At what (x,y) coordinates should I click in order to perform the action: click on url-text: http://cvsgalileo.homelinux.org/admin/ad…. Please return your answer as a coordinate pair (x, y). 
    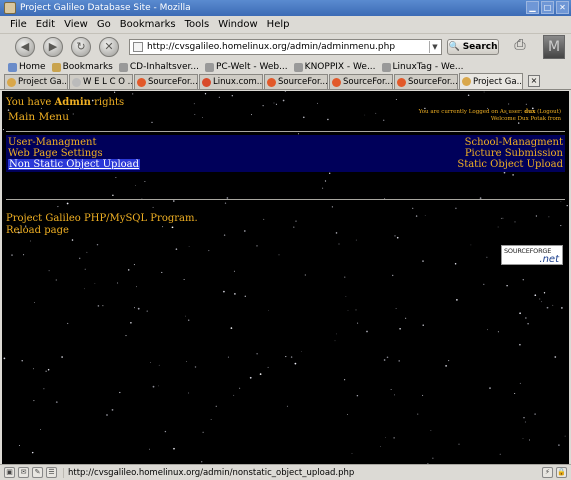
    Looking at the image, I should click on (271, 47).